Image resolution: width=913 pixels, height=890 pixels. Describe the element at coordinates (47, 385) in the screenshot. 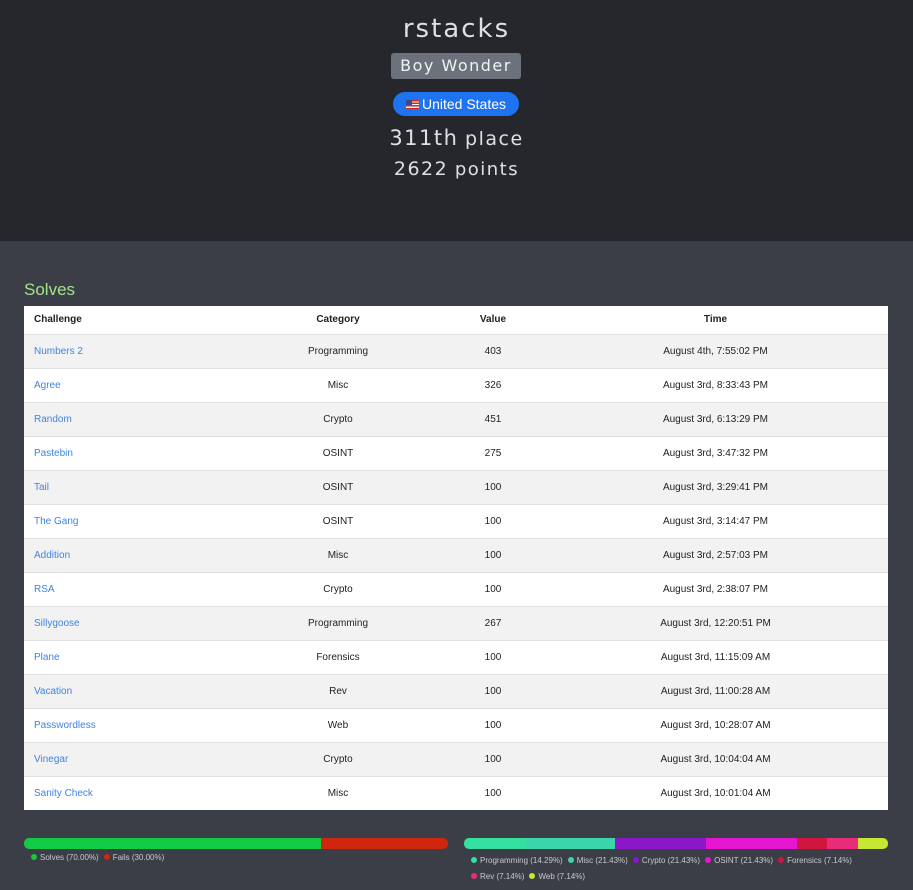

I see `challenge-link: Agree` at that location.